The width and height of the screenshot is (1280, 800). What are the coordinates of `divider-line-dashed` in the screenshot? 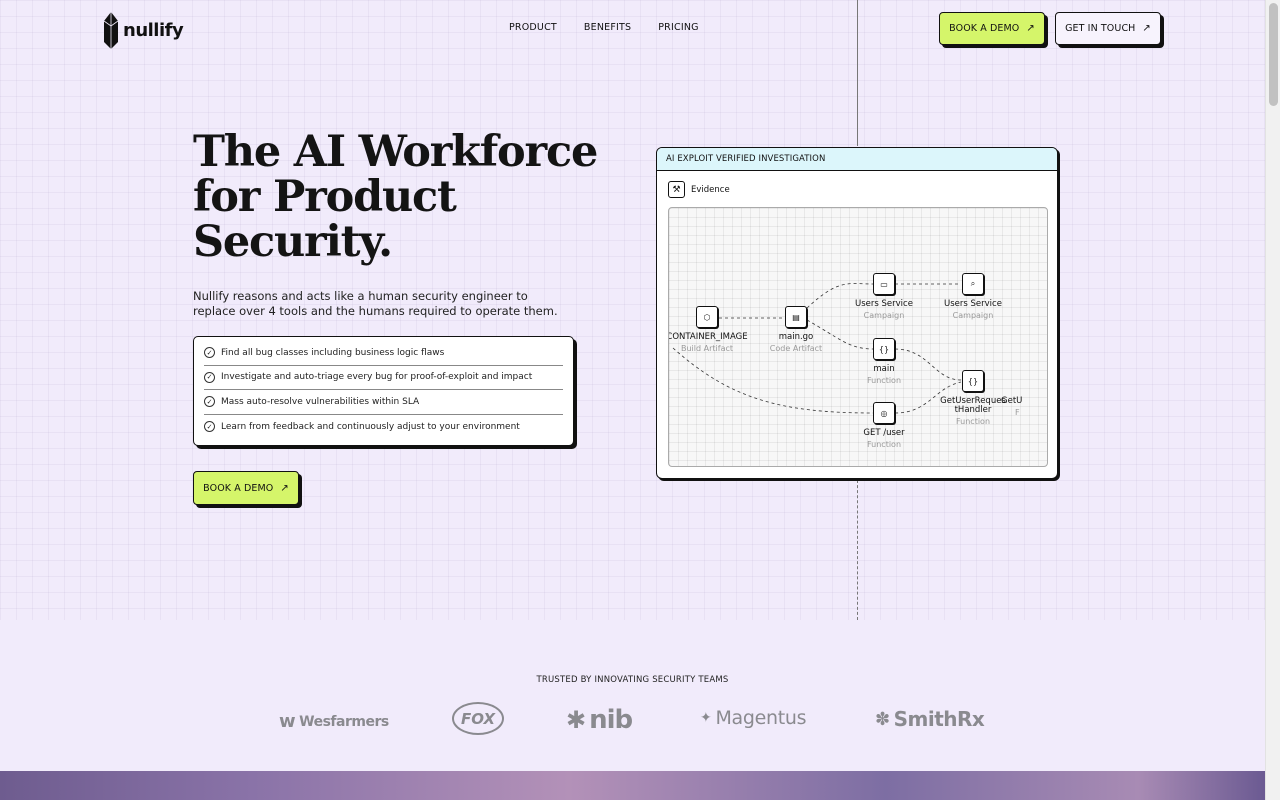 It's located at (857, 550).